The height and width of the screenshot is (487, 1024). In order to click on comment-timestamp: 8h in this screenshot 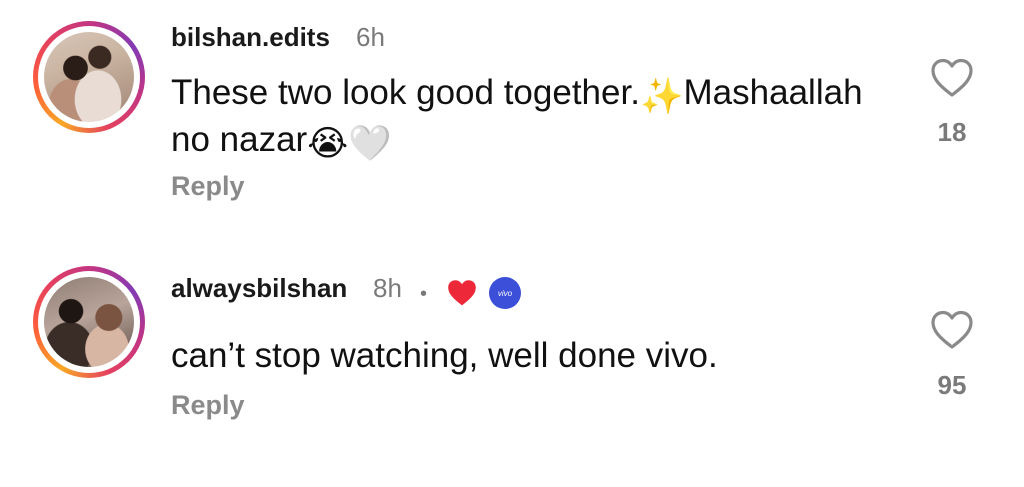, I will do `click(387, 288)`.